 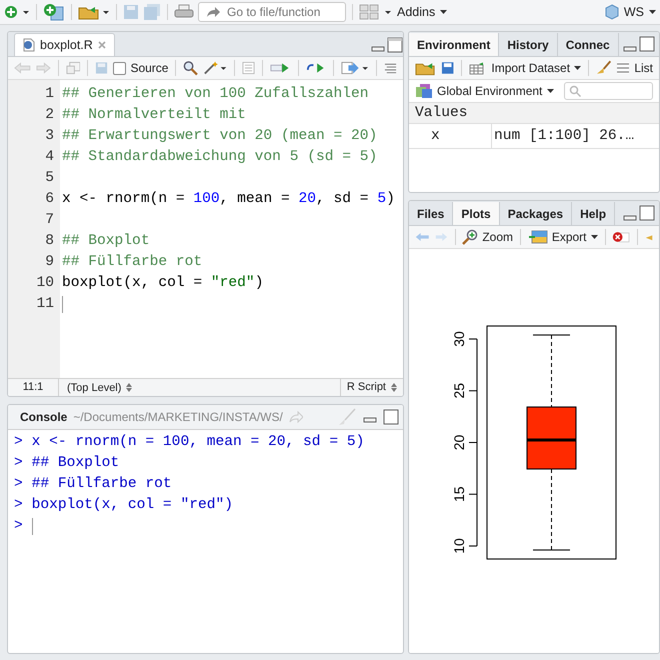 I want to click on code-line: boxplot(x, col = "red"), so click(x=163, y=283).